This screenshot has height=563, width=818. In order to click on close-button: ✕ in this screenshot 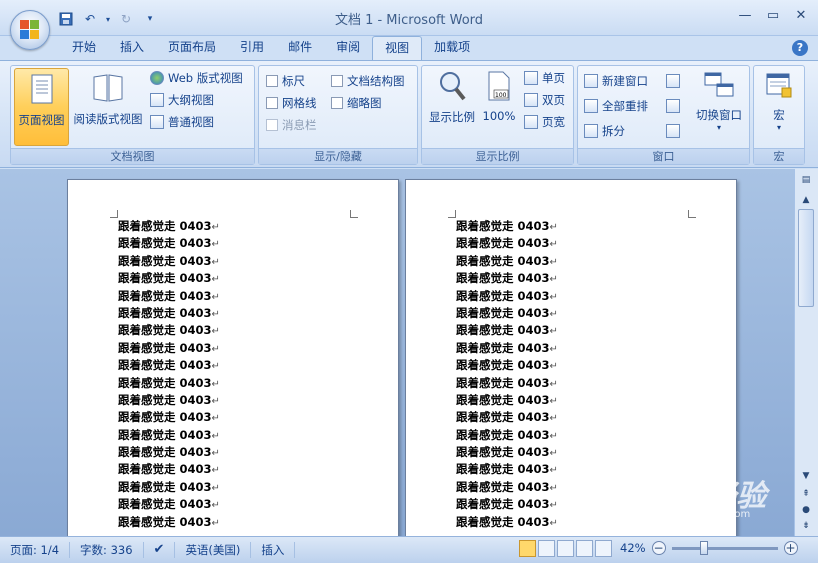, I will do `click(801, 16)`.